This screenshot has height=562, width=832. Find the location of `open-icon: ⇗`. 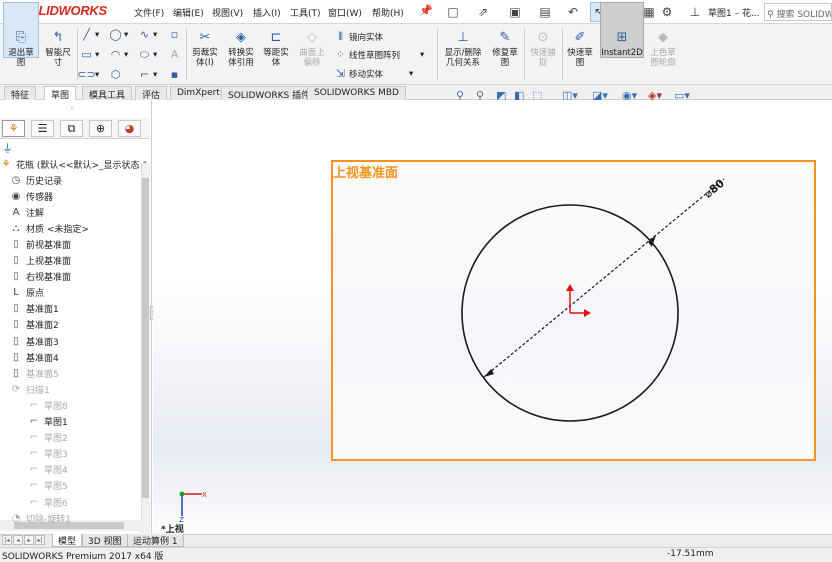

open-icon: ⇗ is located at coordinates (483, 12).